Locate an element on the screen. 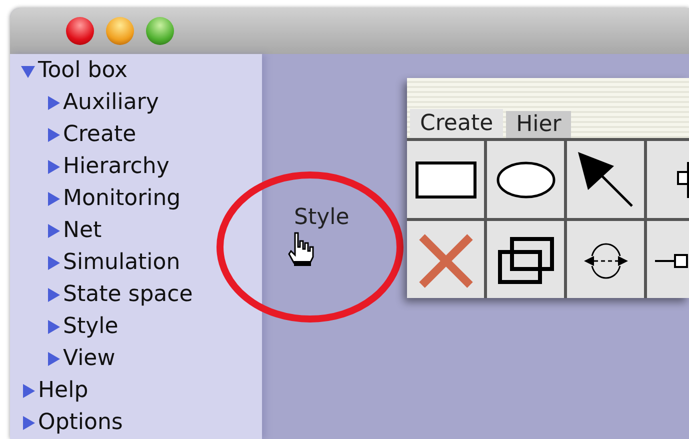  expanded-triangle-icon is located at coordinates (28, 71).